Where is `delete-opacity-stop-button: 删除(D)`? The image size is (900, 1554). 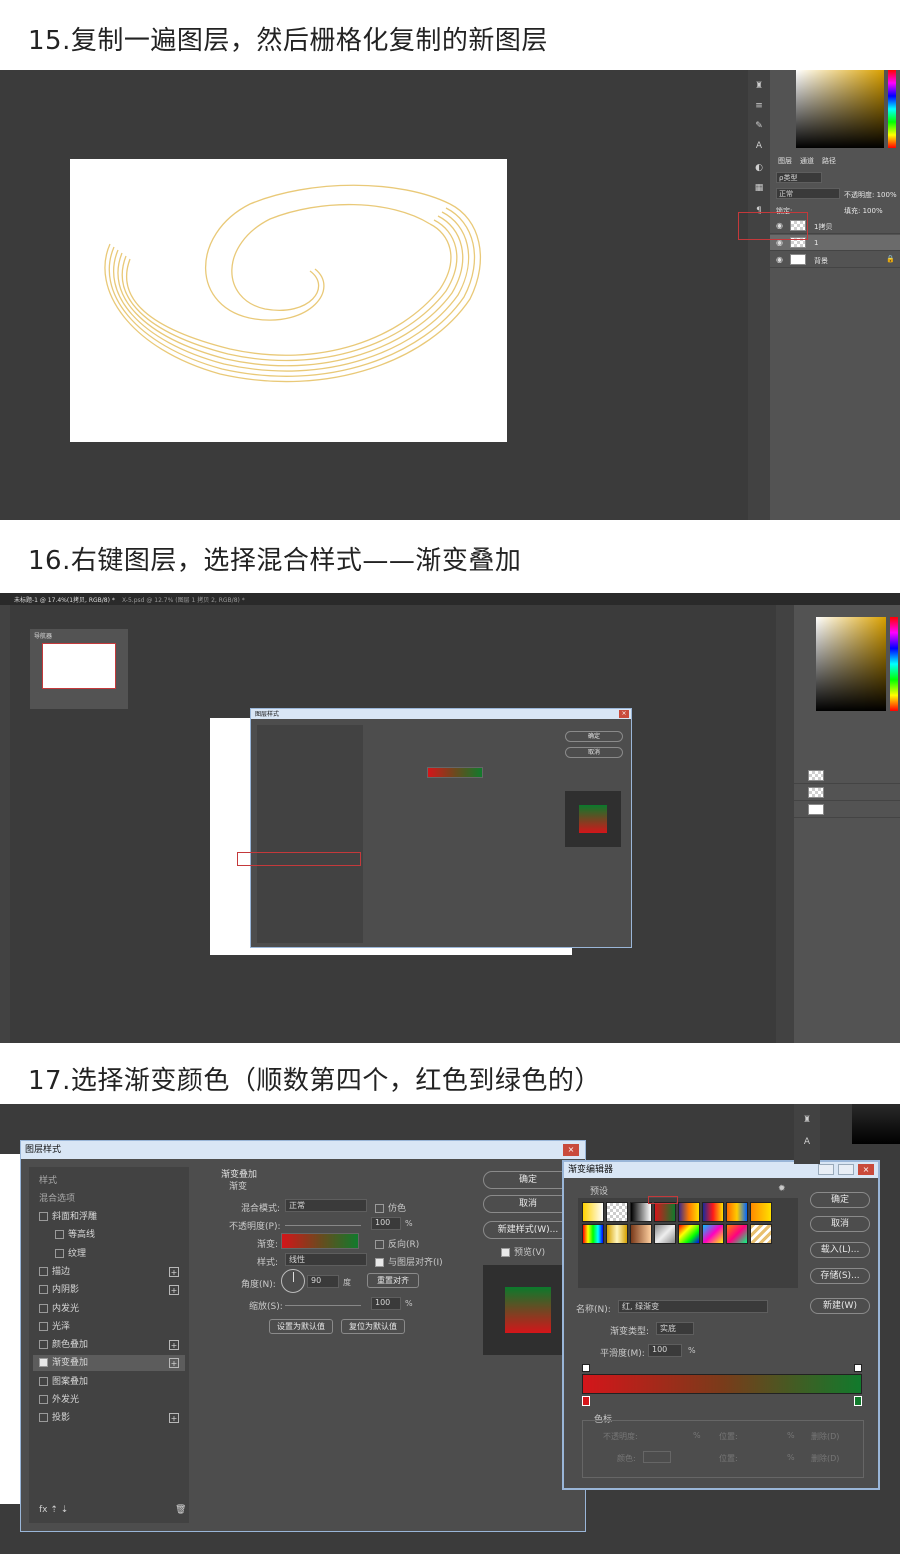
delete-opacity-stop-button: 删除(D) is located at coordinates (825, 1436).